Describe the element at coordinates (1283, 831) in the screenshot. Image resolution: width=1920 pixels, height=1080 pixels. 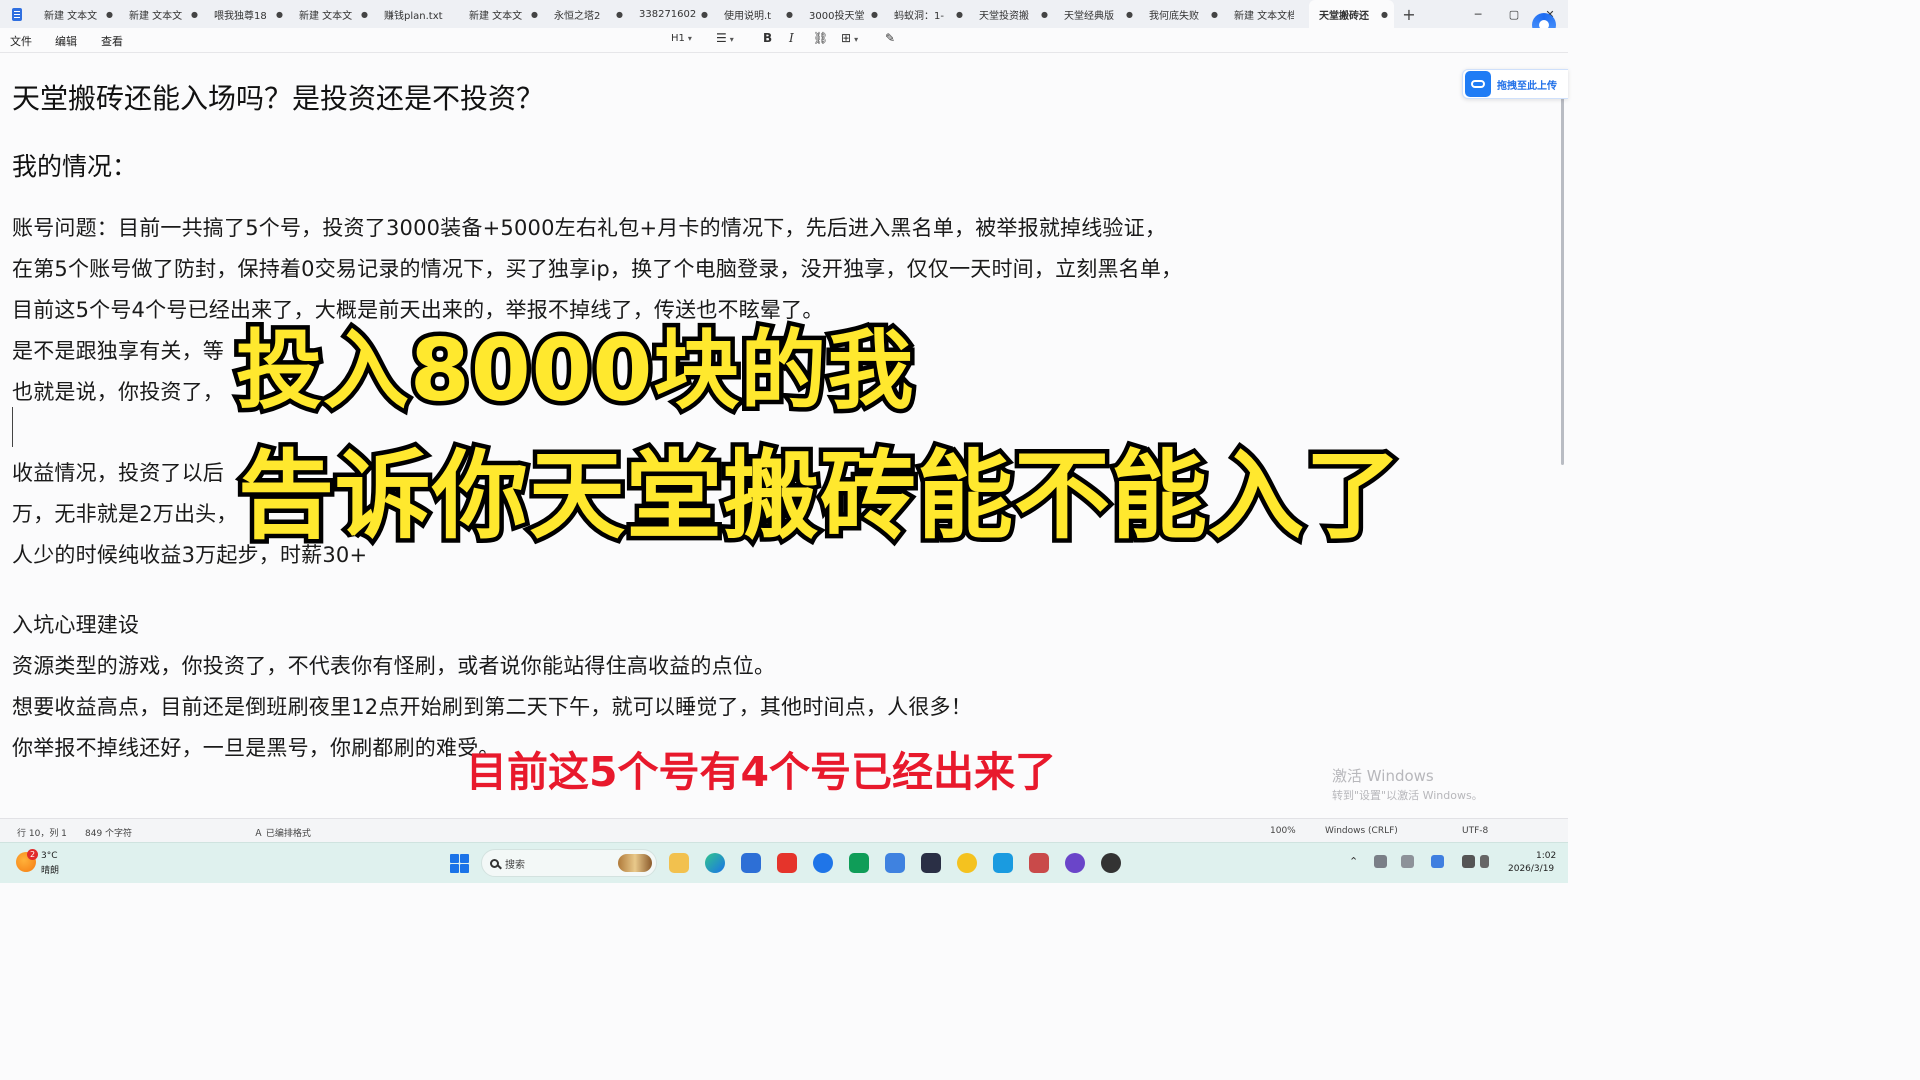
I see `zoom-level: 100%` at that location.